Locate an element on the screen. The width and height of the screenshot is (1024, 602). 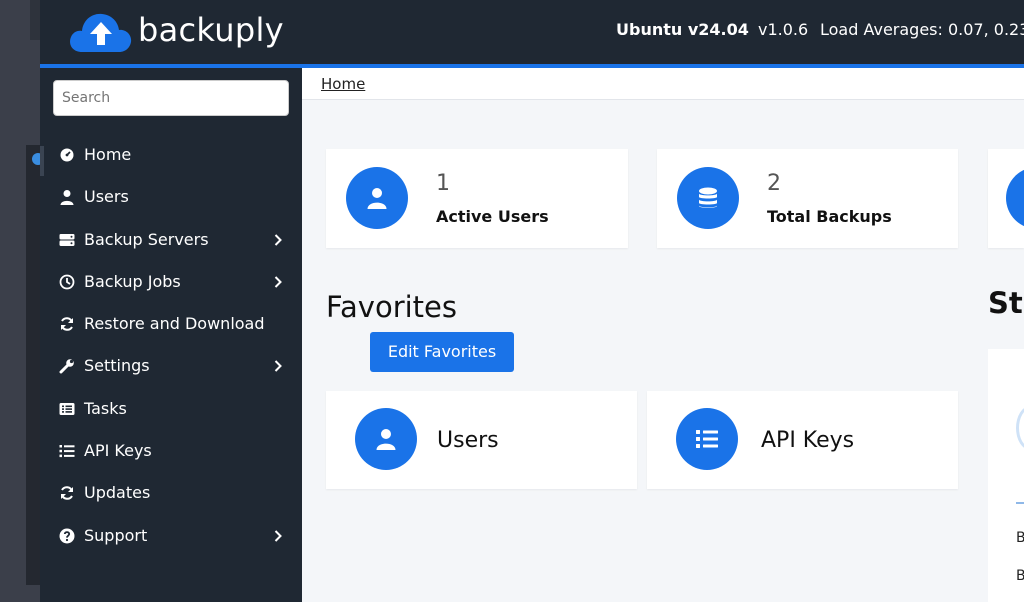
sidebar-item-home: Home is located at coordinates (171, 155).